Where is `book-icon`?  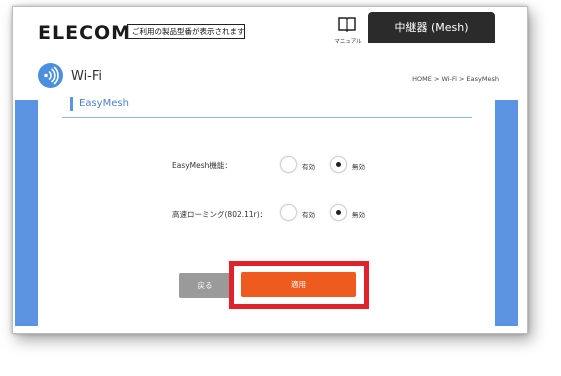
book-icon is located at coordinates (347, 24).